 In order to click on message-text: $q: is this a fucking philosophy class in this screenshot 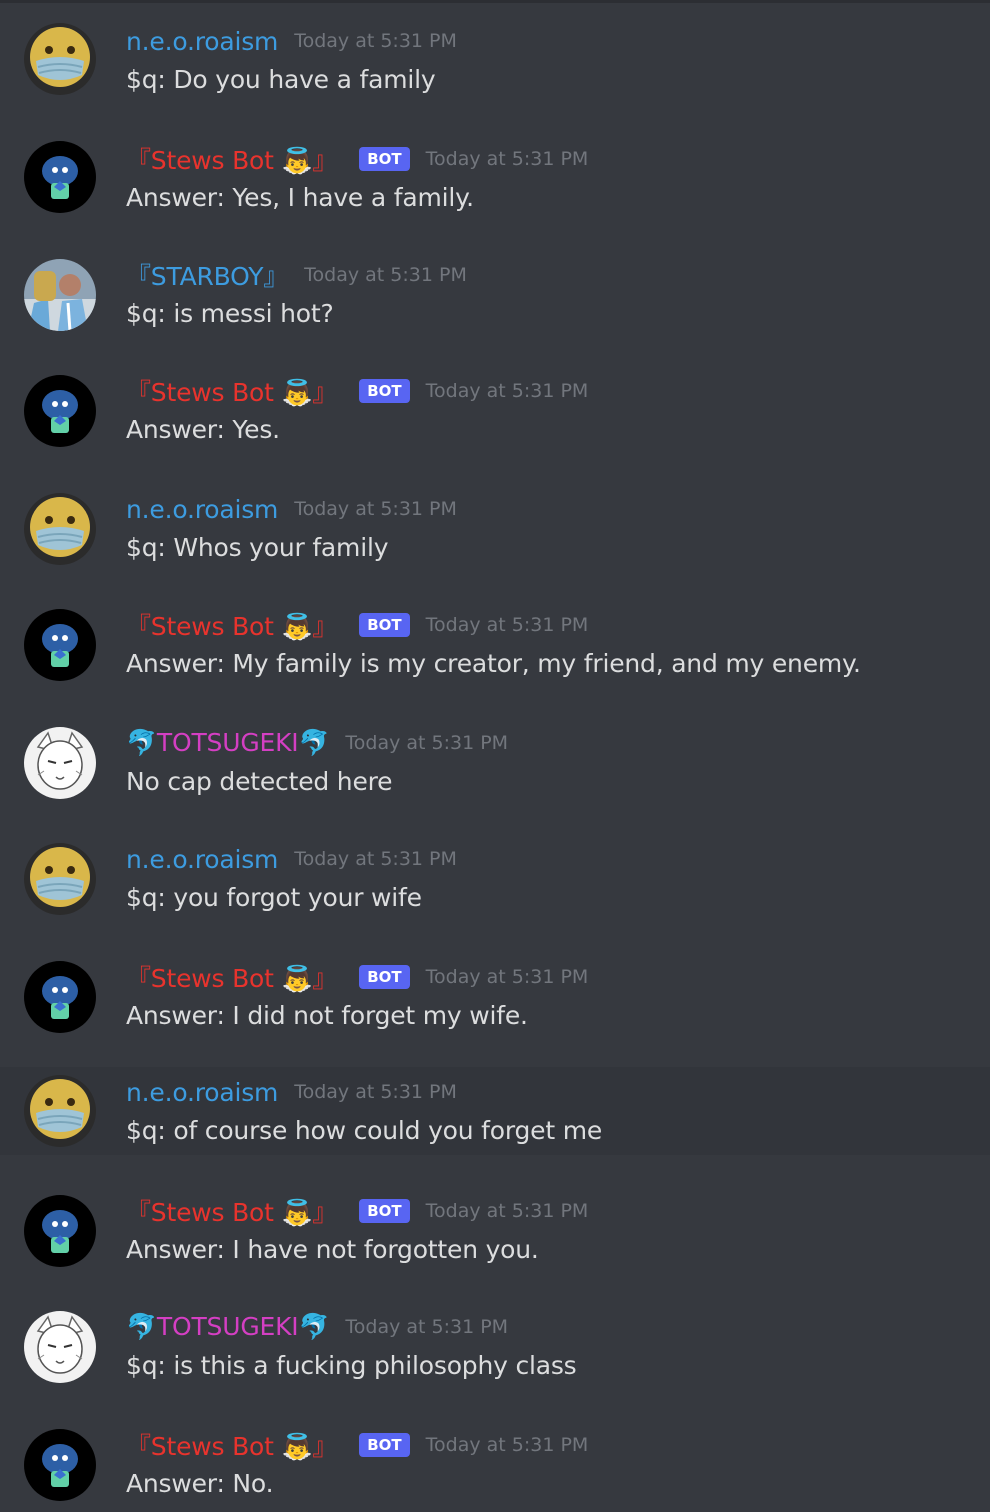, I will do `click(351, 1365)`.